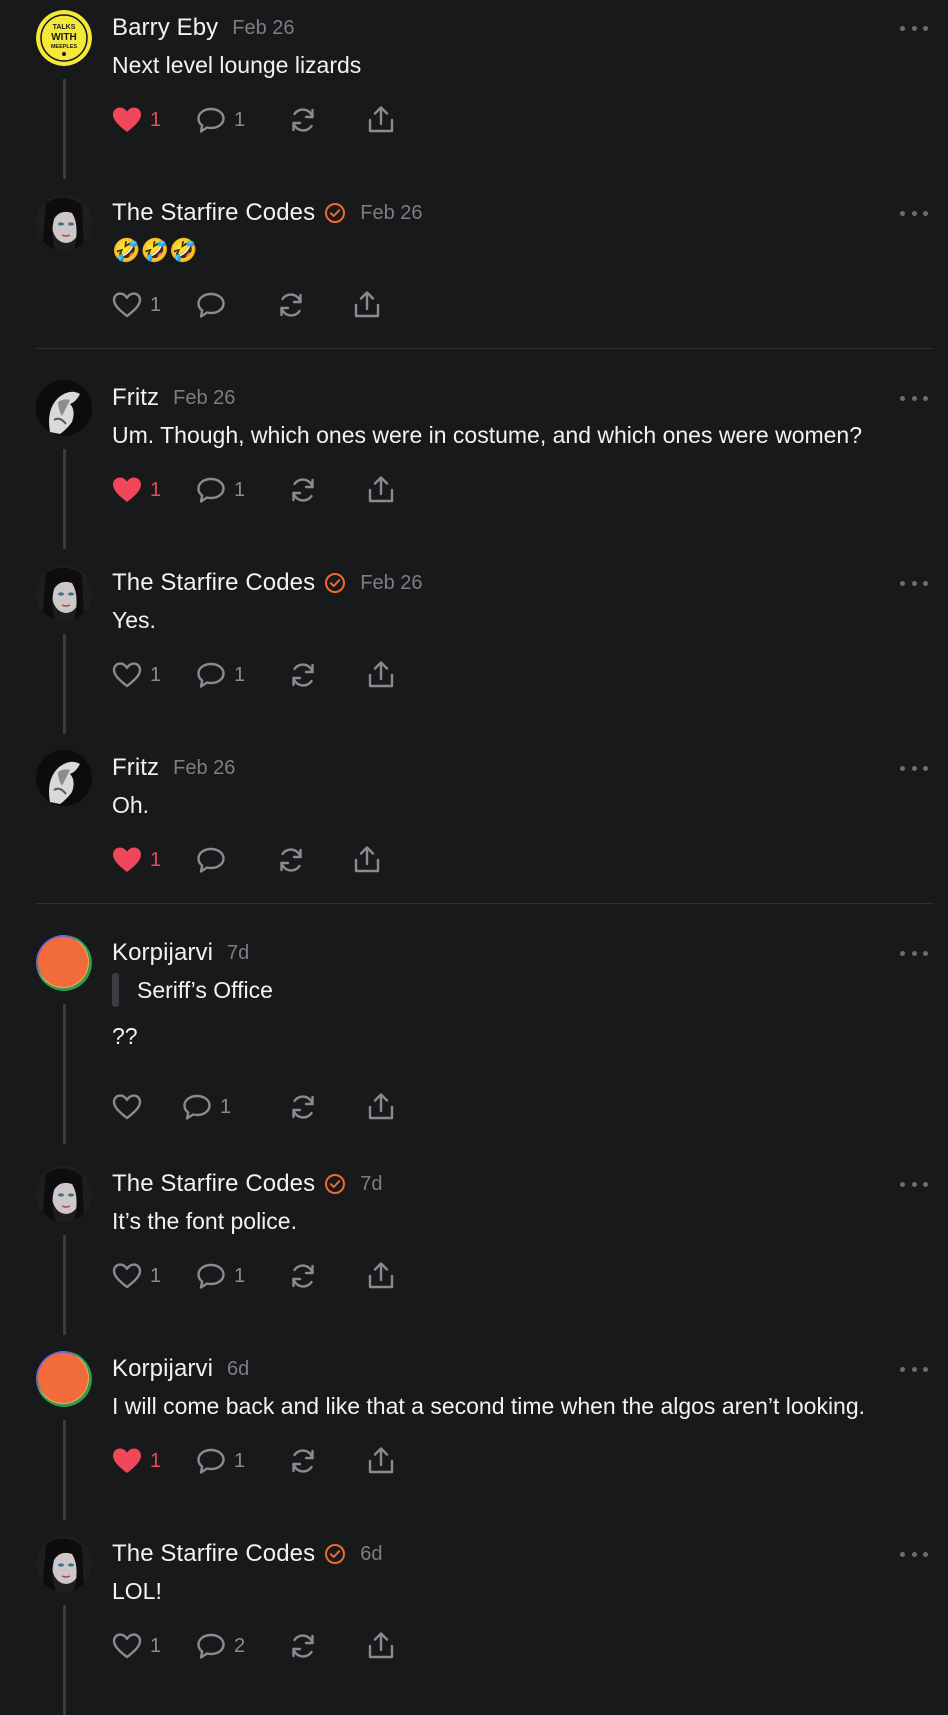  I want to click on like-button, so click(131, 1107).